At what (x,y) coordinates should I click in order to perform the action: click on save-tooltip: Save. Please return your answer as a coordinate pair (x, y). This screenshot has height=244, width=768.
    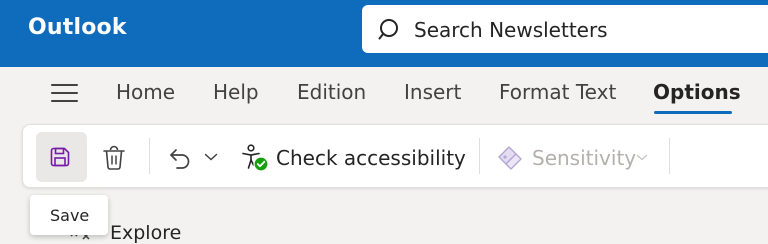
    Looking at the image, I should click on (69, 215).